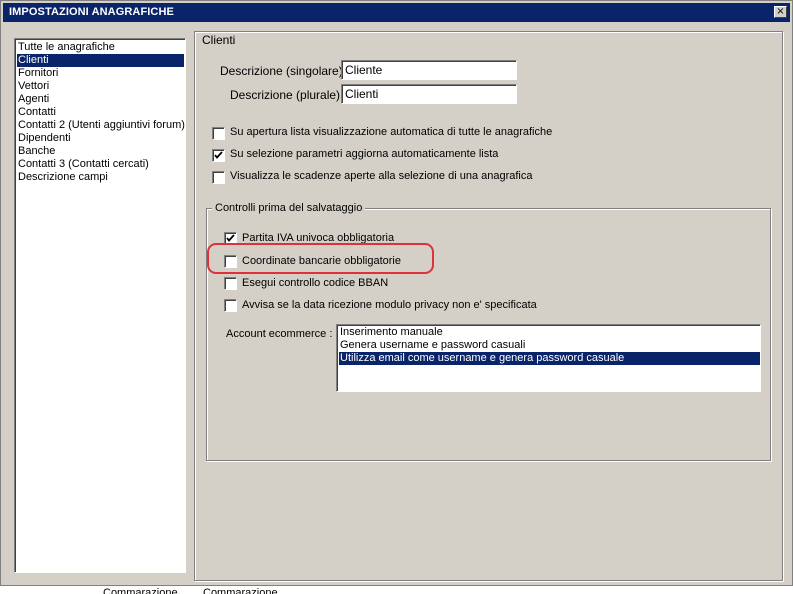 This screenshot has height=594, width=793. Describe the element at coordinates (289, 208) in the screenshot. I see `controls-group-title: Controlli prima del salvataggio` at that location.